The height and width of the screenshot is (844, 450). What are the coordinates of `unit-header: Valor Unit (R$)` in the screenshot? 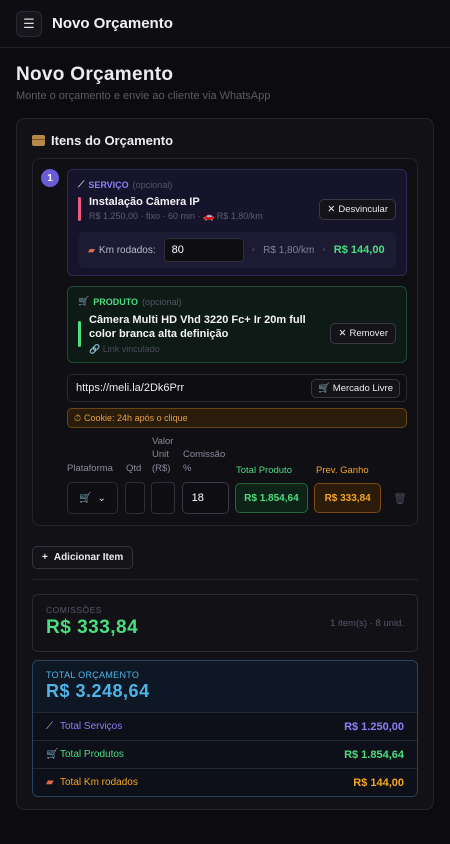 It's located at (167, 455).